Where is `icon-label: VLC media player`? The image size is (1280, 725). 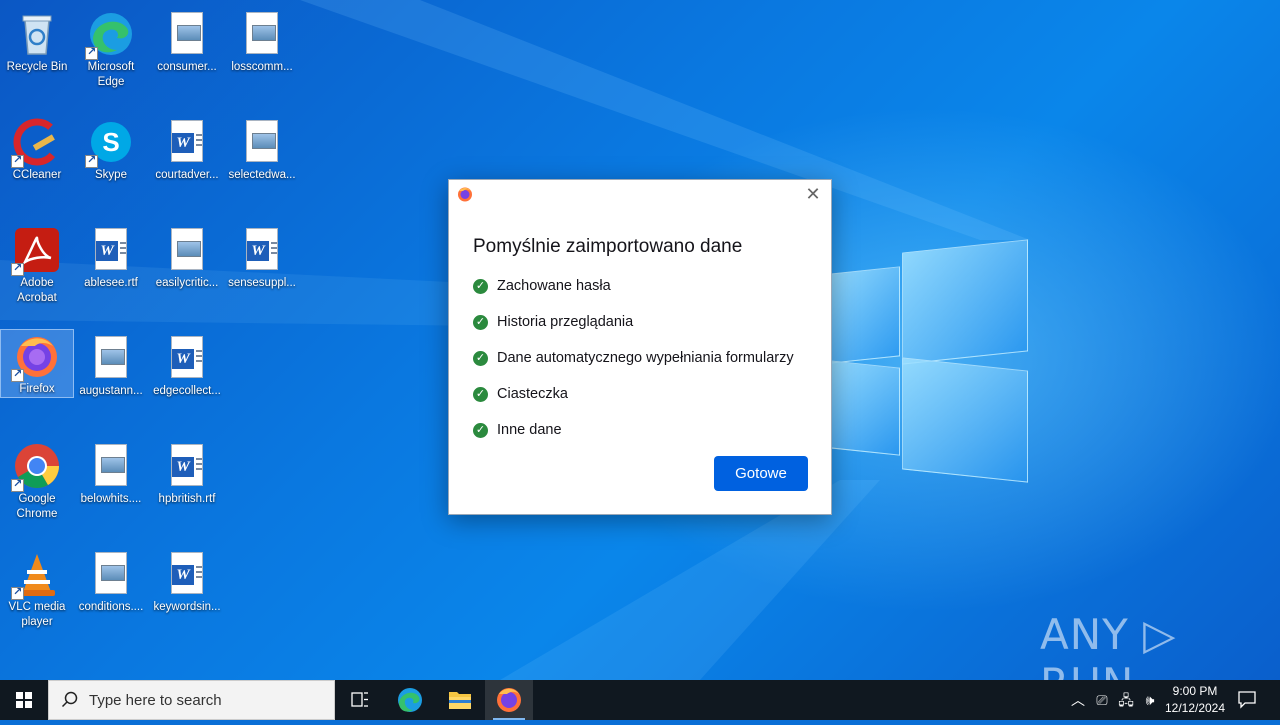
icon-label: VLC media player is located at coordinates (37, 614).